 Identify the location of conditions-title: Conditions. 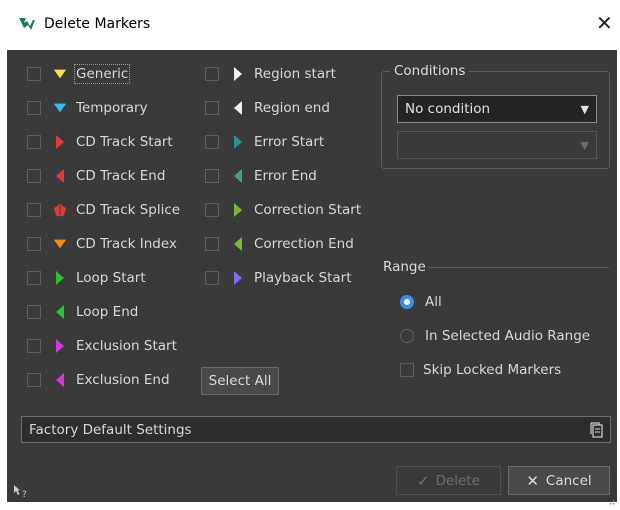
(430, 71).